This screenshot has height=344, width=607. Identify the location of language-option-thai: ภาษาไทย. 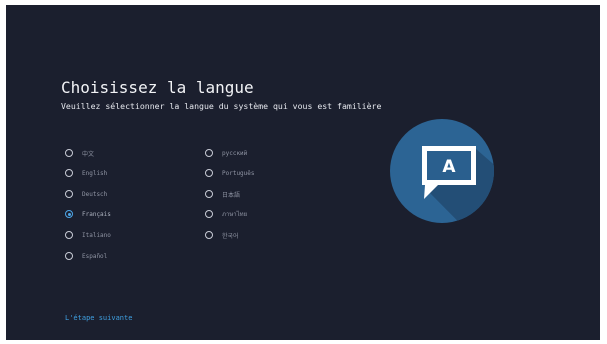
(226, 214).